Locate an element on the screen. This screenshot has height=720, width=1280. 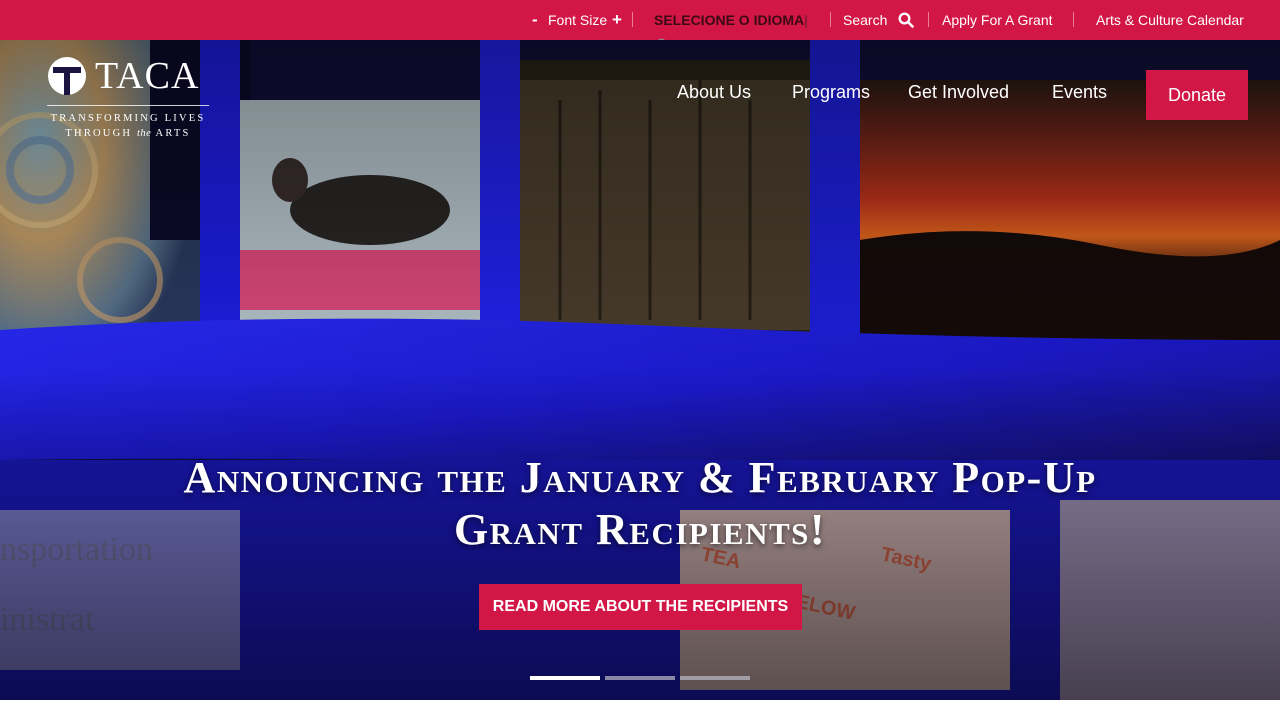
font-size-increase-button: + is located at coordinates (617, 20).